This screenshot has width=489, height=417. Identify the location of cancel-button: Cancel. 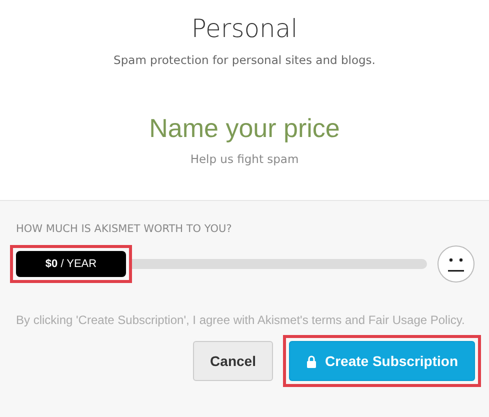
(233, 361).